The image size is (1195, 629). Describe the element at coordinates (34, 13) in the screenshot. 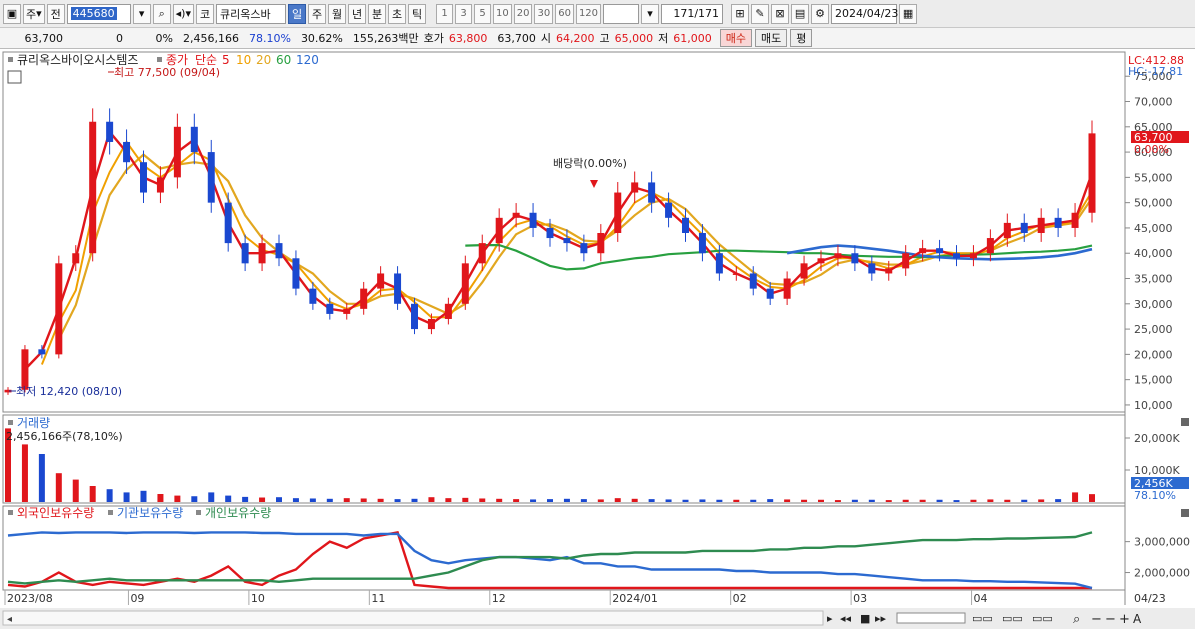

I see `market-select: 주 ▾` at that location.